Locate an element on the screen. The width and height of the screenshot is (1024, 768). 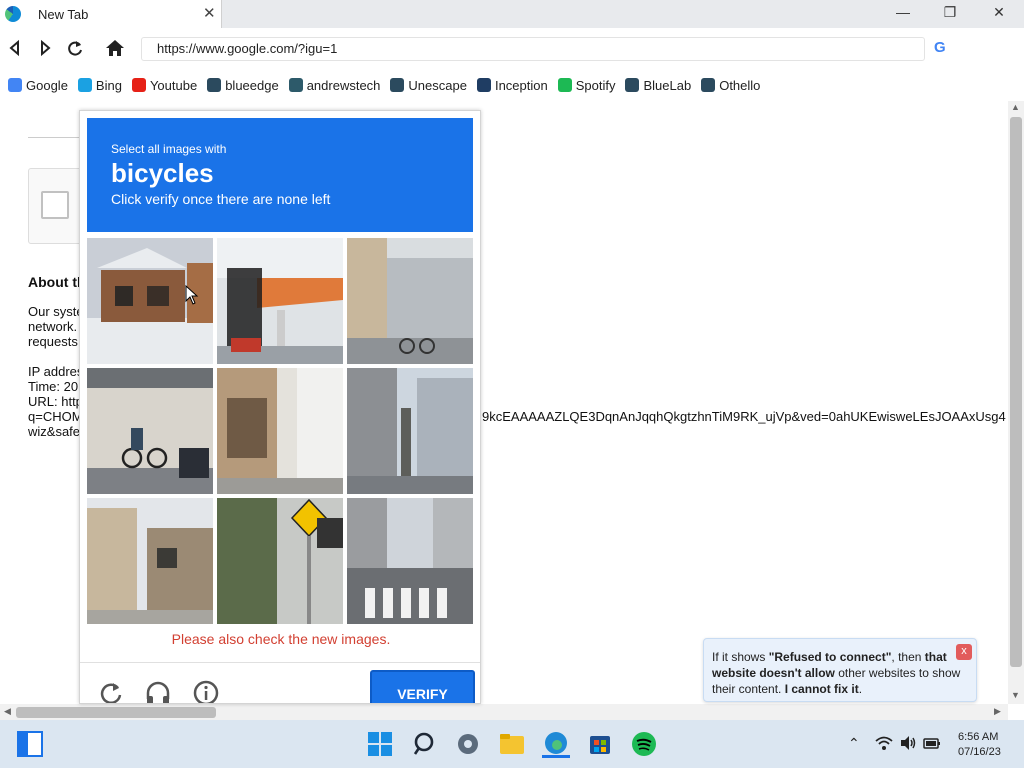
about-heading: About th is located at coordinates (57, 282).